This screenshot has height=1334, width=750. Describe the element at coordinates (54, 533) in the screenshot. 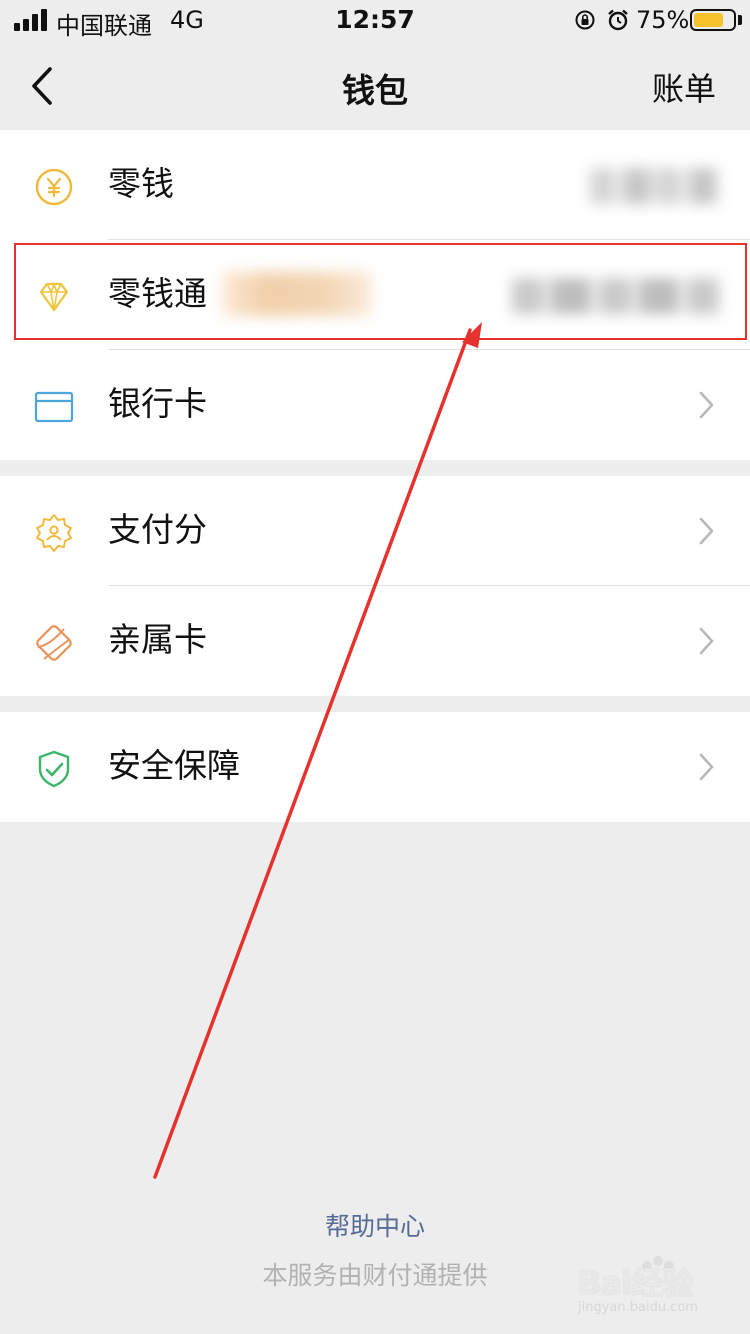

I see `payment-score-badge-icon` at that location.